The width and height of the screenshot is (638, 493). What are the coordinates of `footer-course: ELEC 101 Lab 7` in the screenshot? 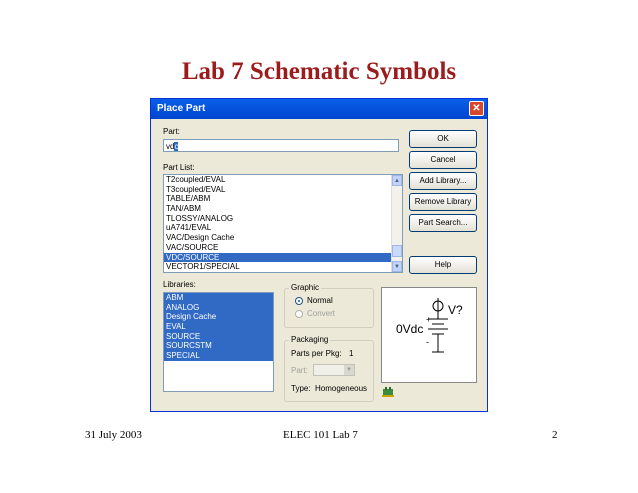 It's located at (320, 435).